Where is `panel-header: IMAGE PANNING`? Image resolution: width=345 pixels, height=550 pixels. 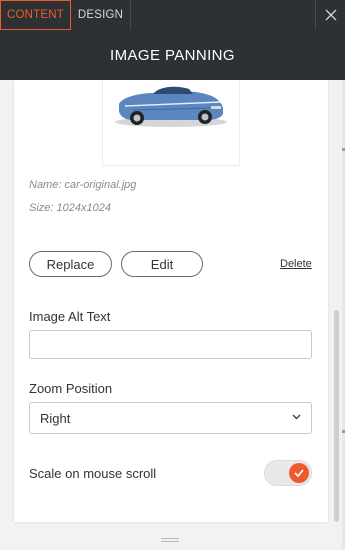
panel-header: IMAGE PANNING is located at coordinates (172, 55).